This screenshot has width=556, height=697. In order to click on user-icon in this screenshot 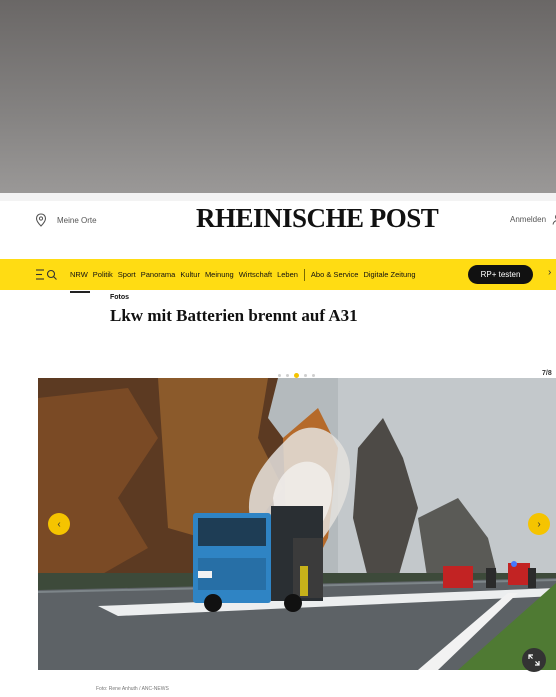, I will do `click(554, 219)`.